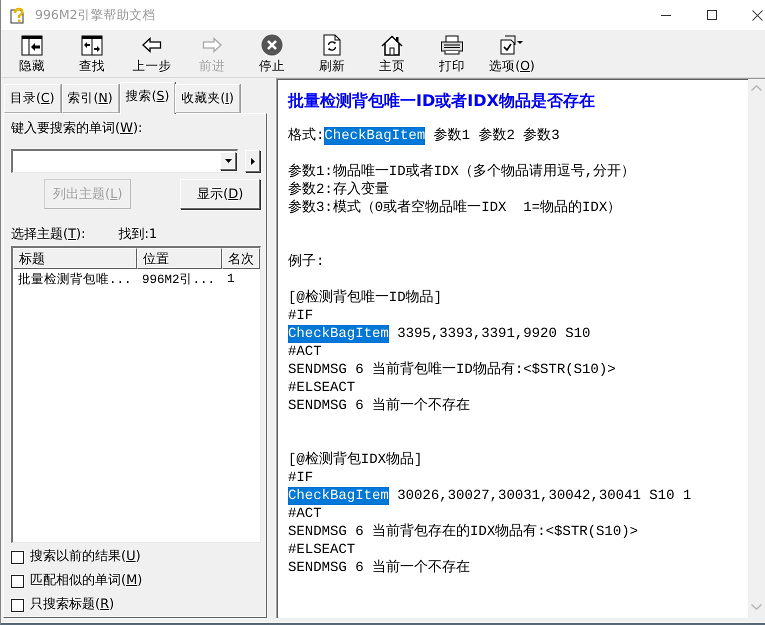 The height and width of the screenshot is (625, 765). Describe the element at coordinates (48, 235) in the screenshot. I see `topics-label: 选择主题(T):` at that location.